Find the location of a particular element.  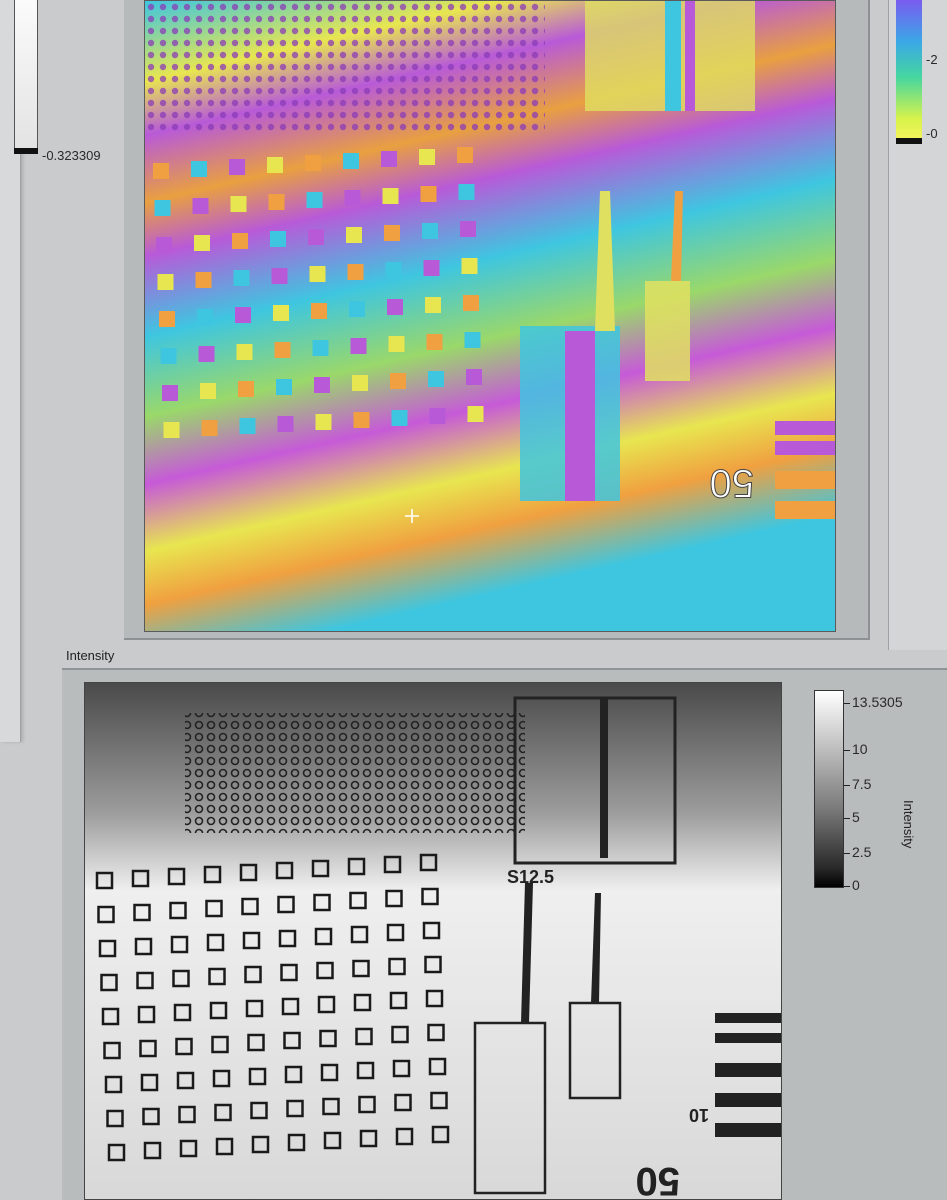

crosshair-cursor-icon is located at coordinates (412, 516).